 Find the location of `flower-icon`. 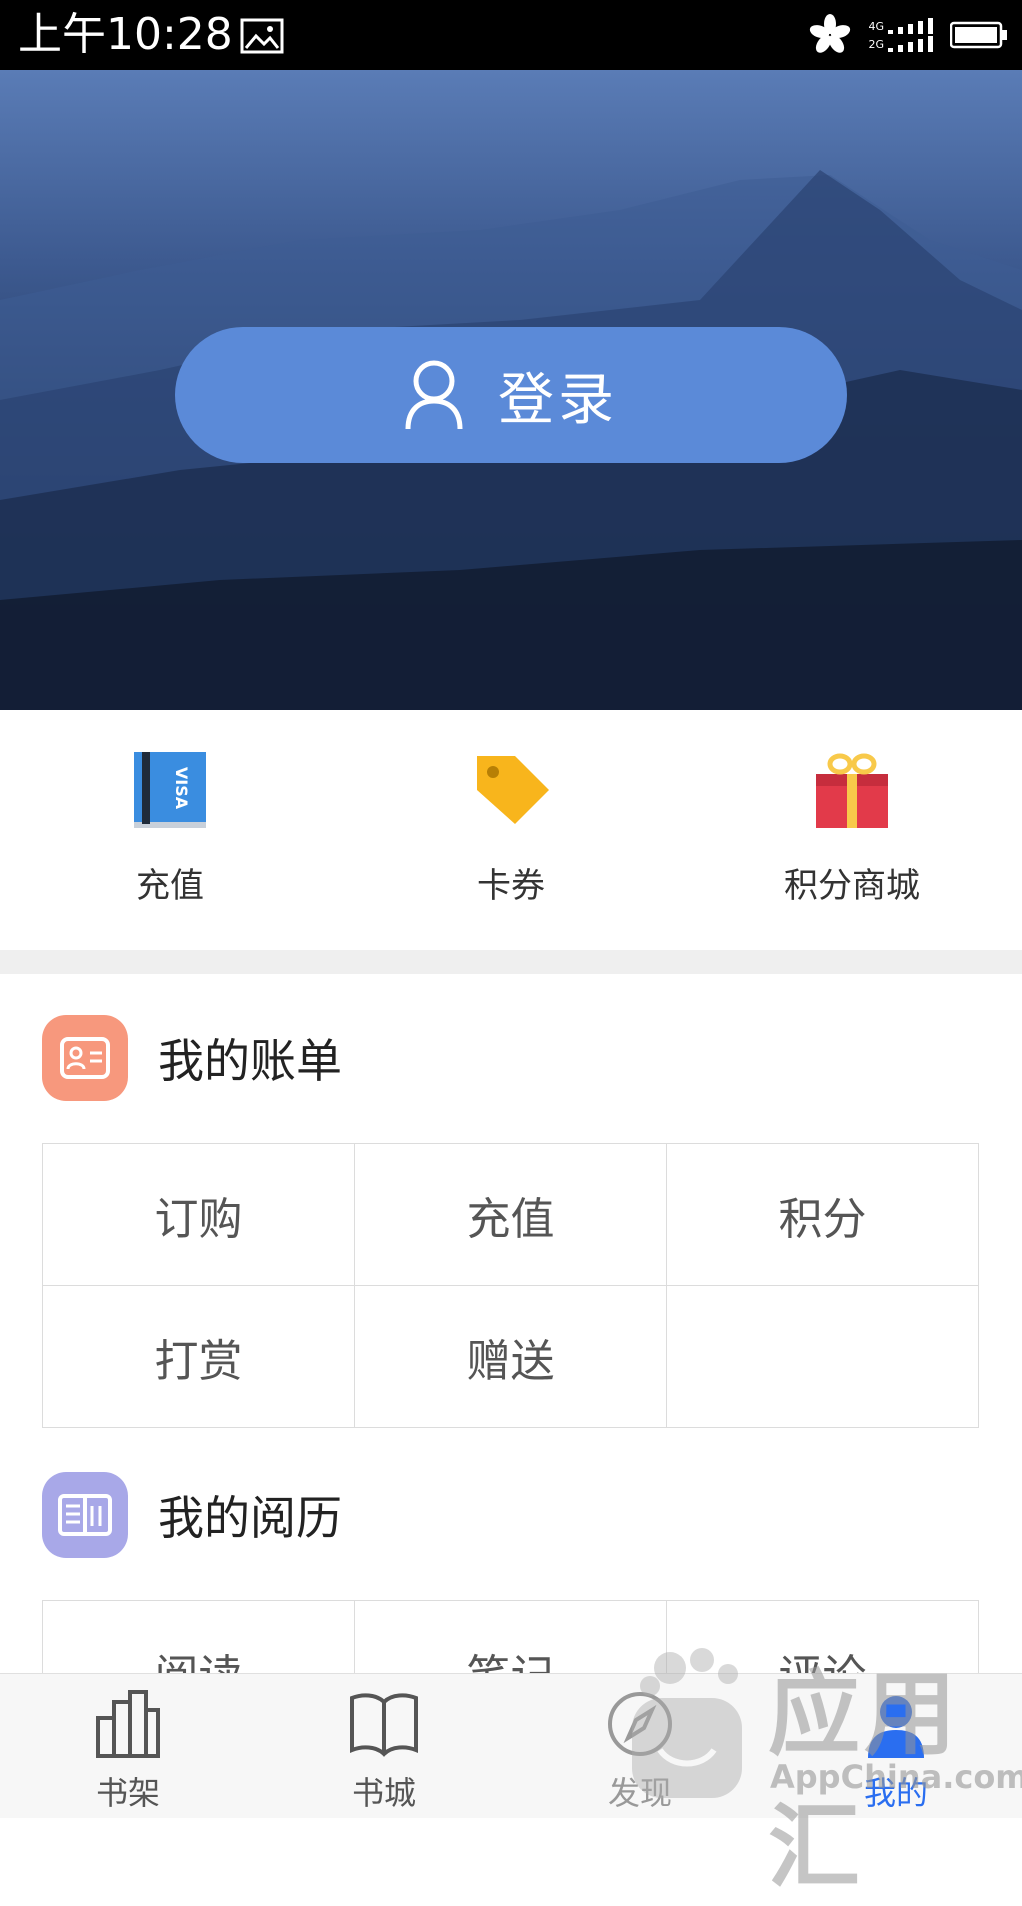

flower-icon is located at coordinates (830, 33).